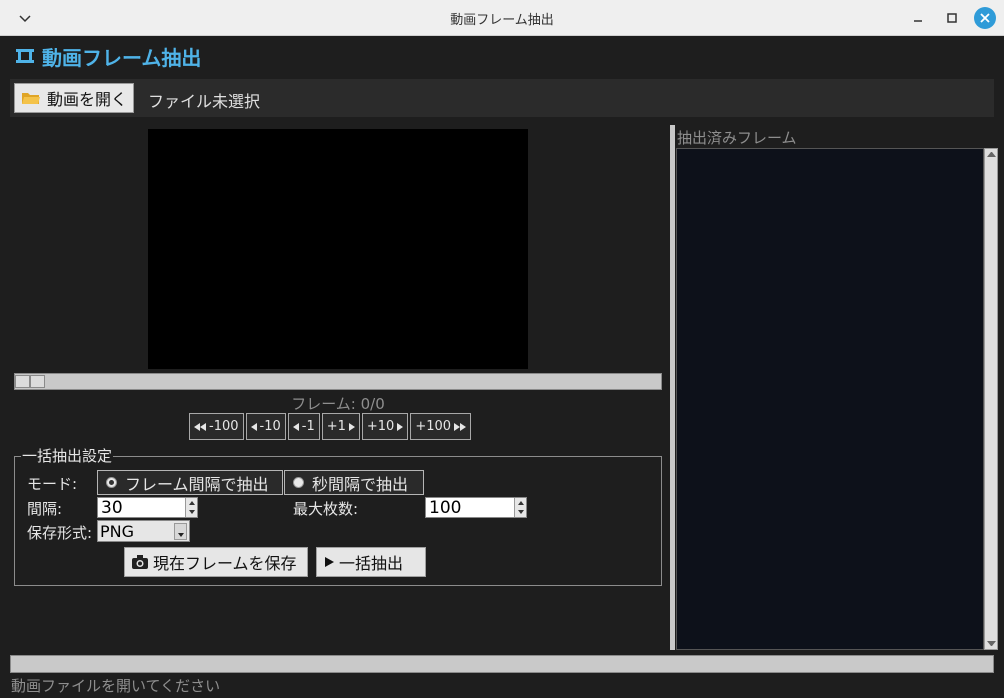 Image resolution: width=1004 pixels, height=698 pixels. What do you see at coordinates (918, 18) in the screenshot?
I see `minimize-icon` at bounding box center [918, 18].